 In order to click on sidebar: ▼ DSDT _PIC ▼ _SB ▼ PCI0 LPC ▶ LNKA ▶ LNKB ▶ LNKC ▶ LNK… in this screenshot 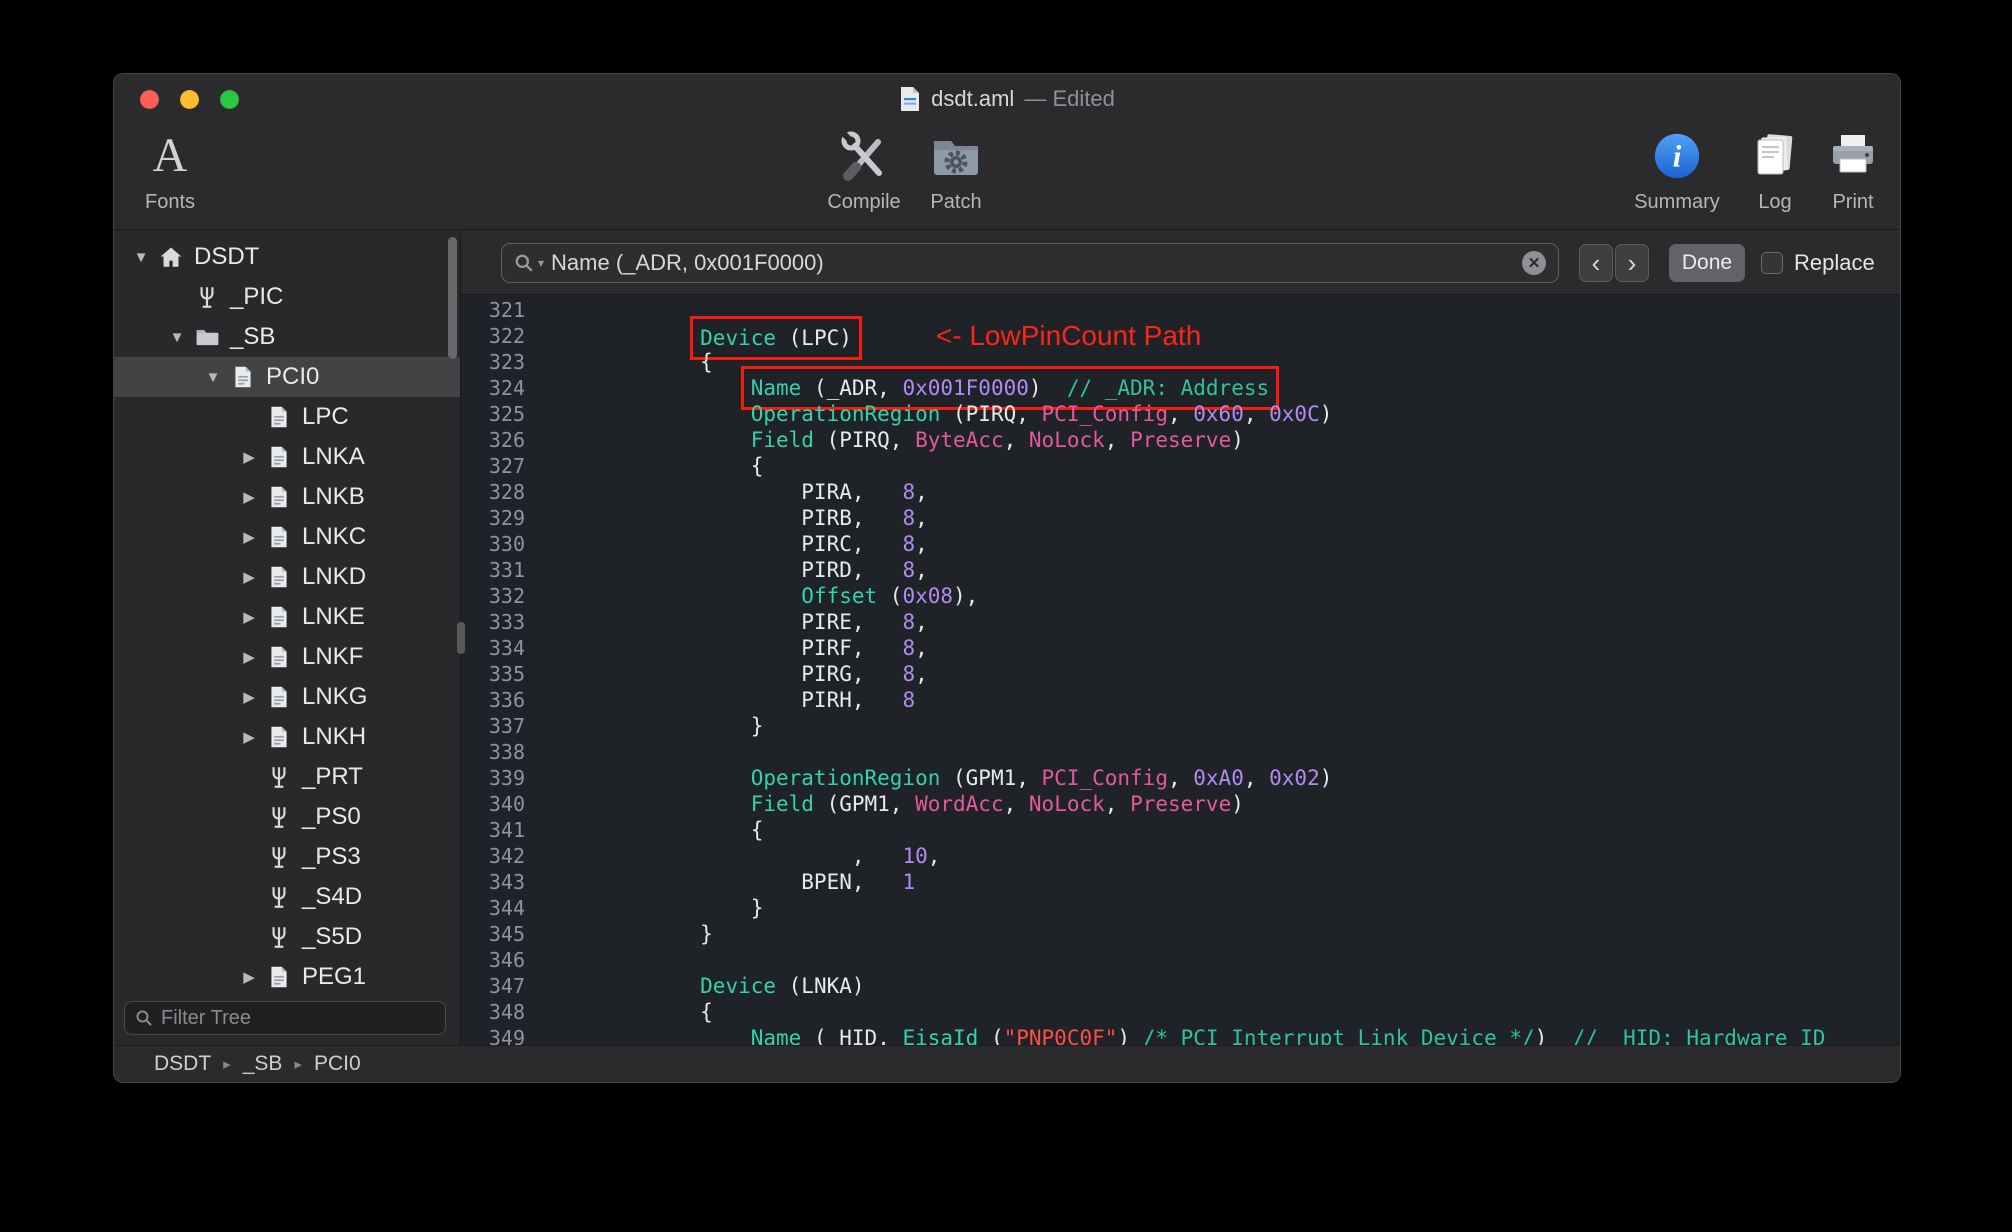, I will do `click(287, 638)`.